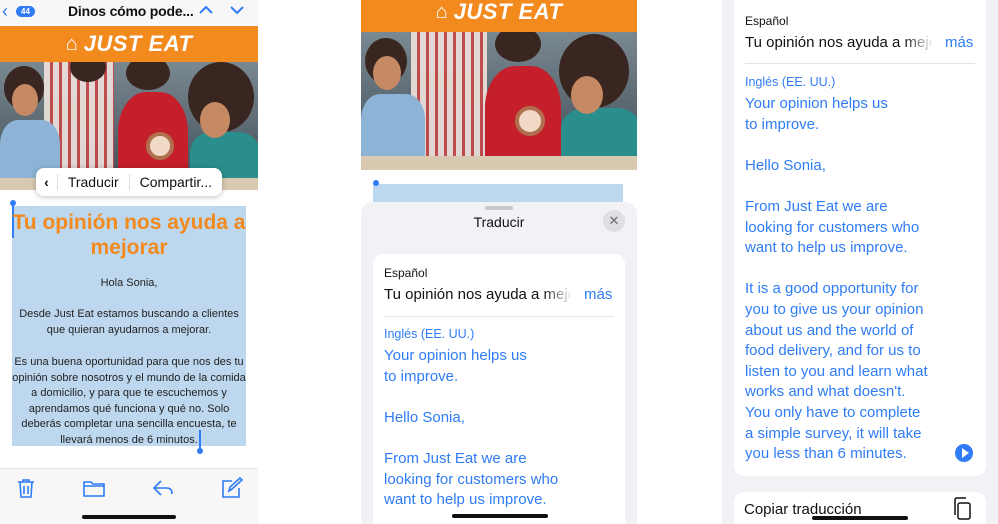 This screenshot has width=998, height=524. What do you see at coordinates (27, 488) in the screenshot?
I see `trash-icon` at bounding box center [27, 488].